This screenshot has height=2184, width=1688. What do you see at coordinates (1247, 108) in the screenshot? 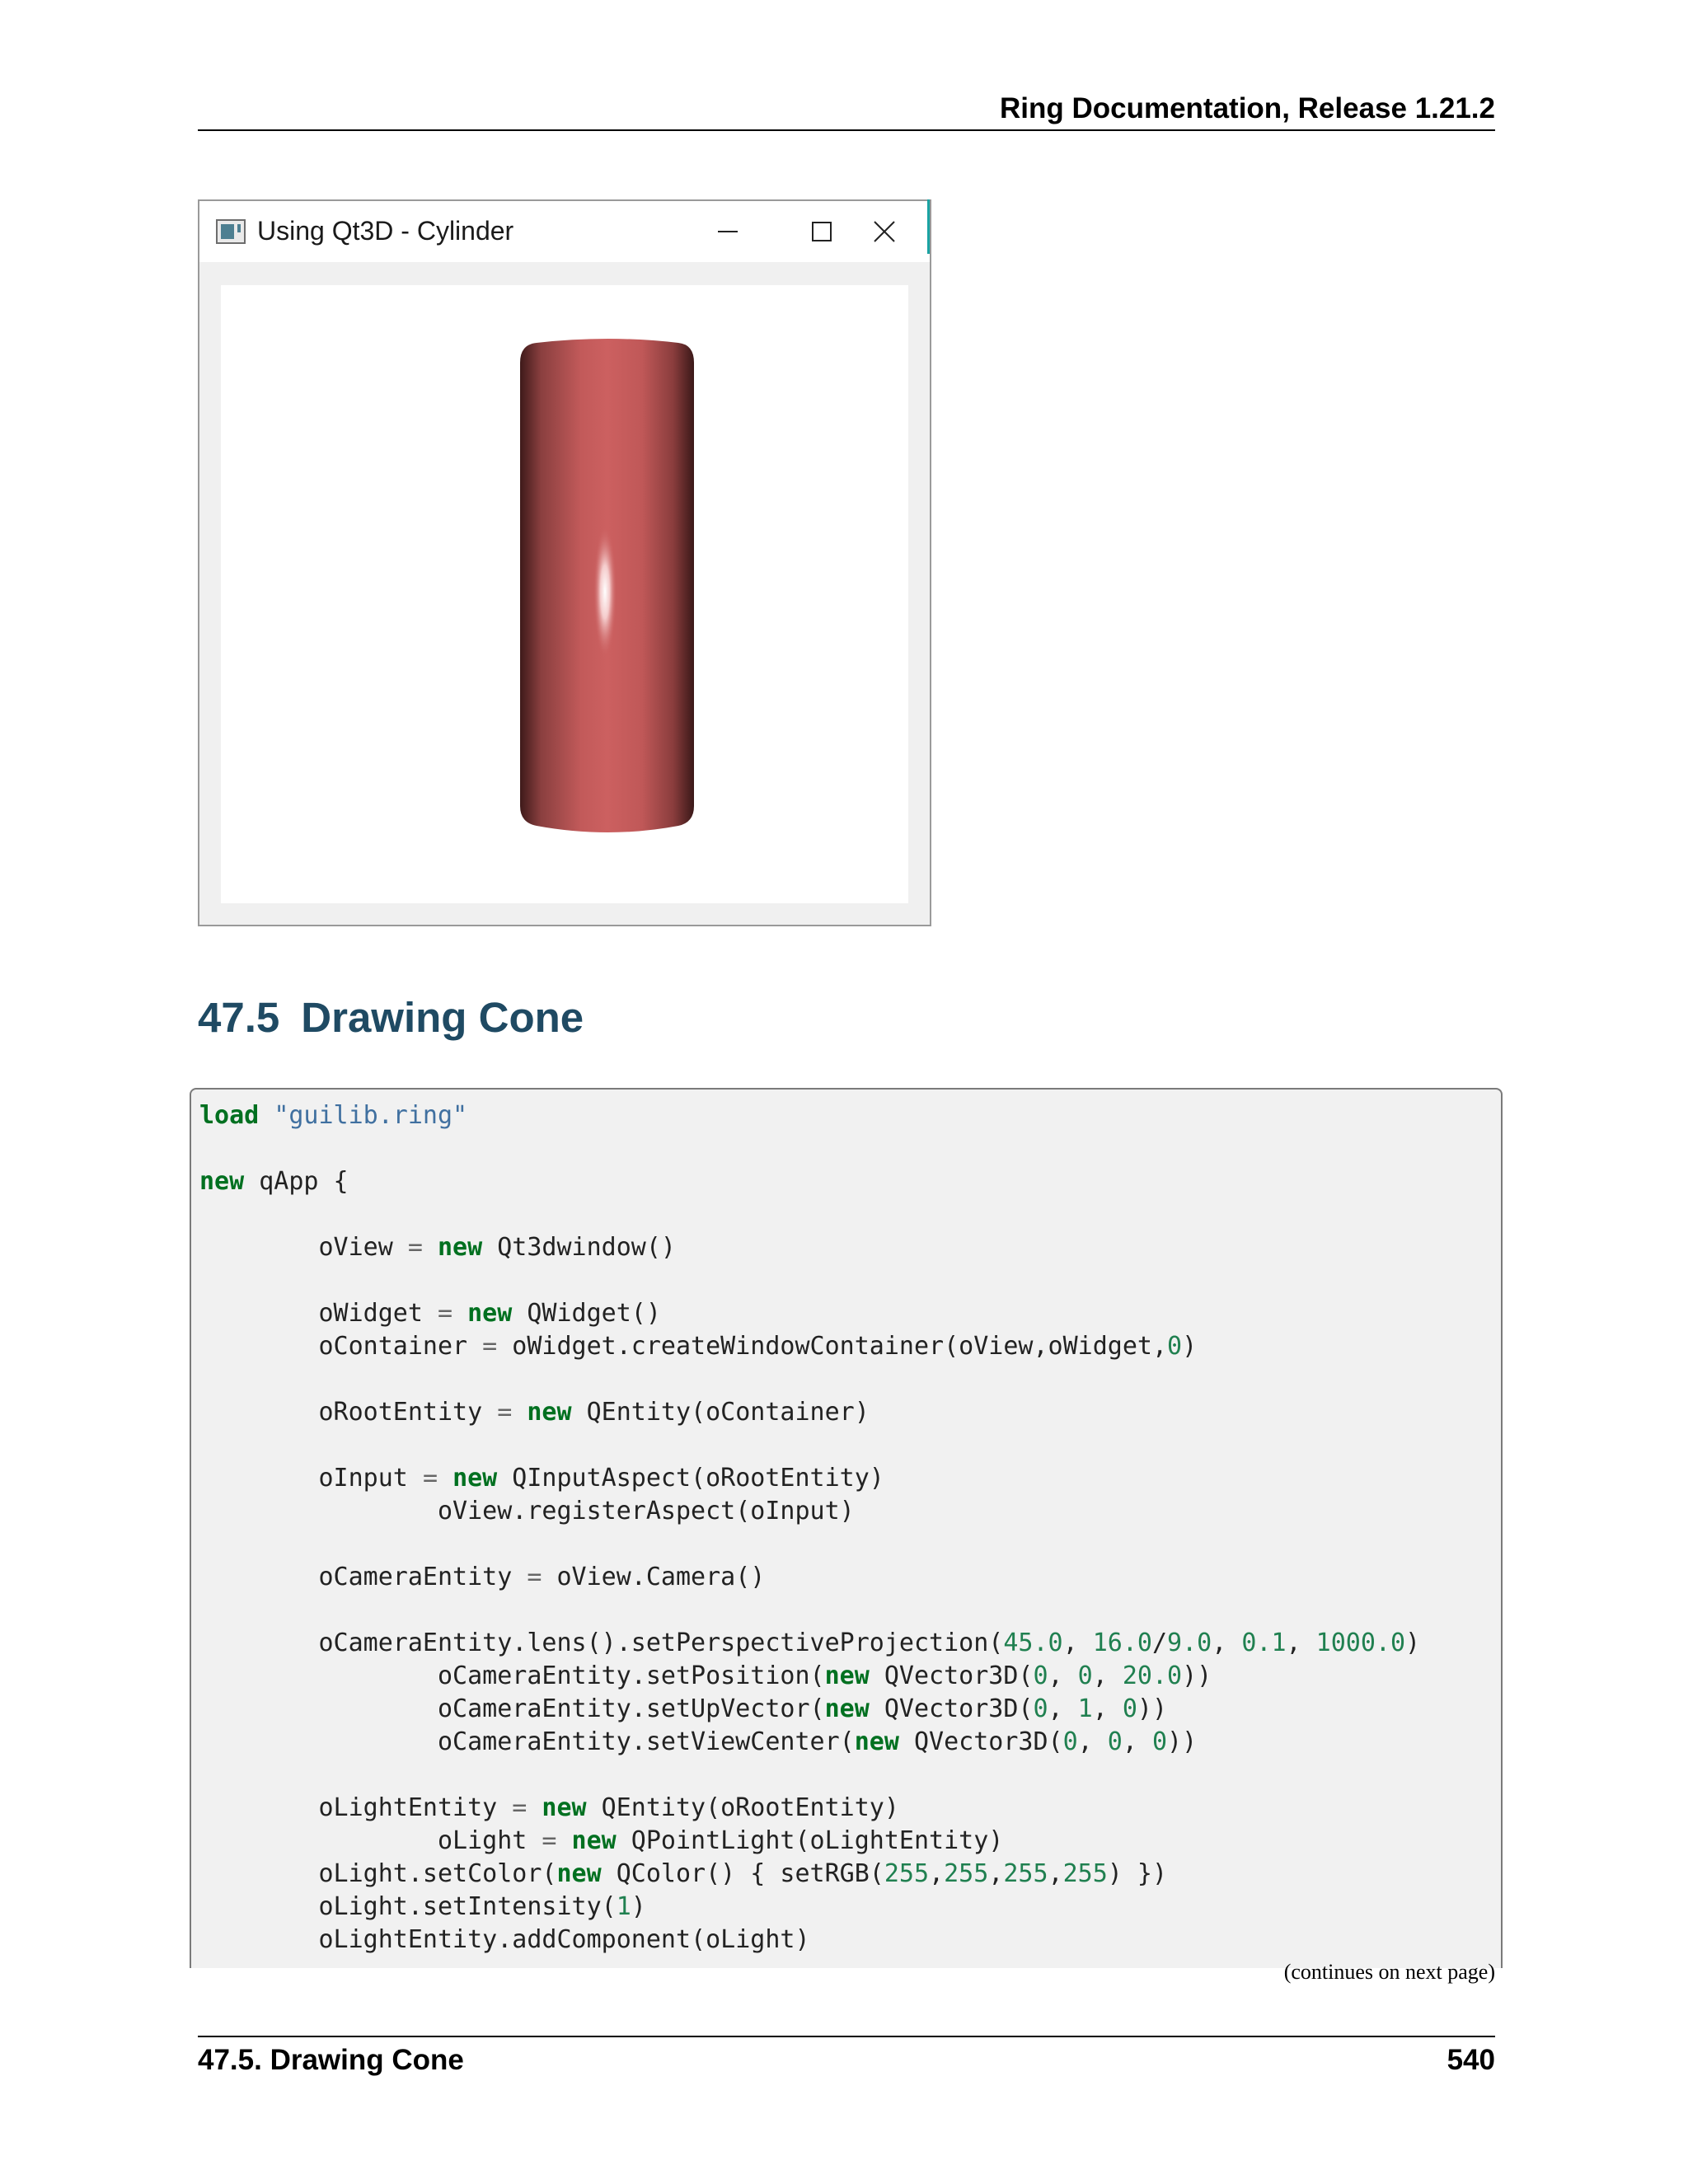
I see `page-header-title: Ring Documentation, Release 1.21.2` at bounding box center [1247, 108].